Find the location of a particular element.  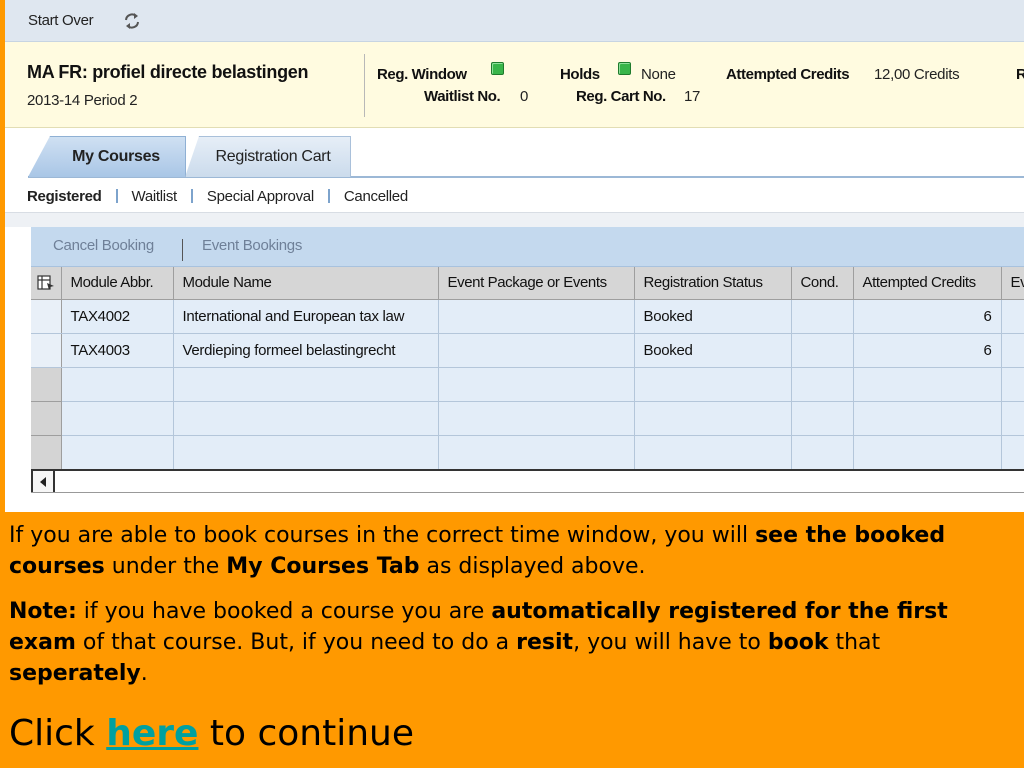

column-header-event-package: Event Package or Events is located at coordinates (536, 283).